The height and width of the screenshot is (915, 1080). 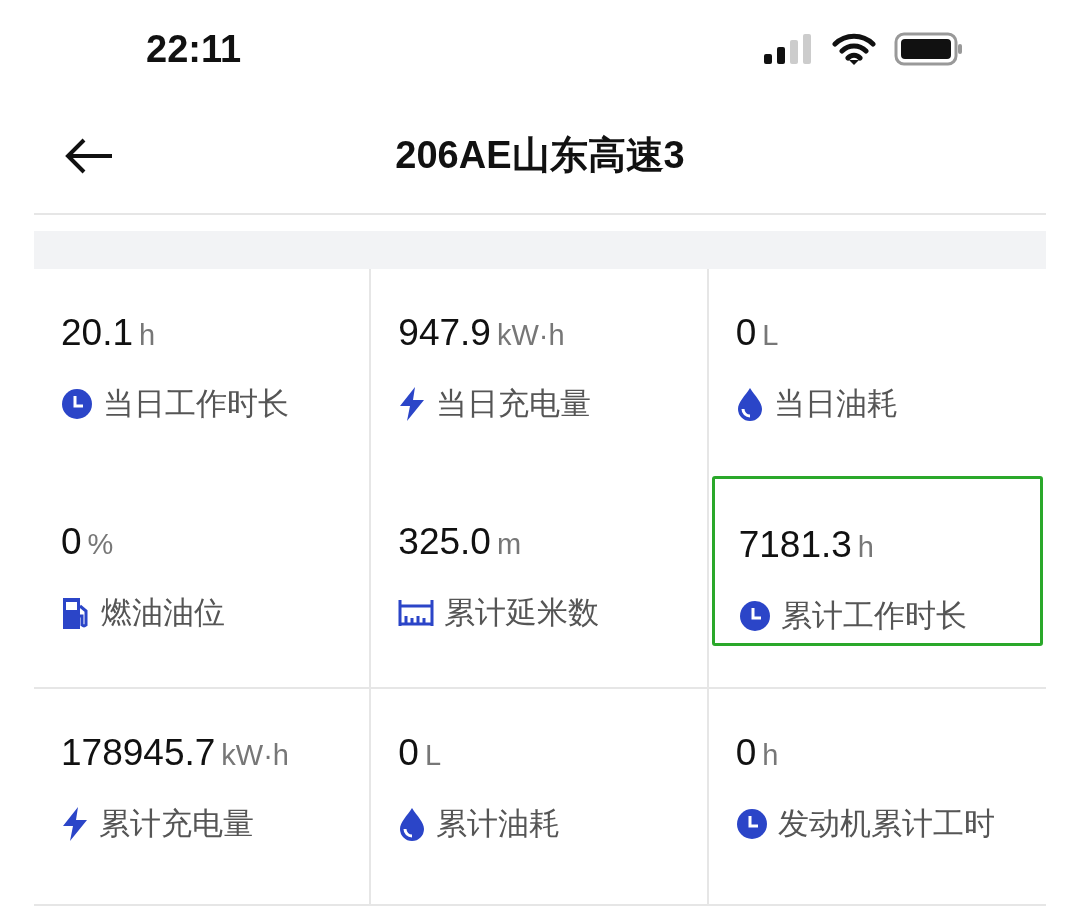 What do you see at coordinates (795, 545) in the screenshot?
I see `metric-value: 7181.3` at bounding box center [795, 545].